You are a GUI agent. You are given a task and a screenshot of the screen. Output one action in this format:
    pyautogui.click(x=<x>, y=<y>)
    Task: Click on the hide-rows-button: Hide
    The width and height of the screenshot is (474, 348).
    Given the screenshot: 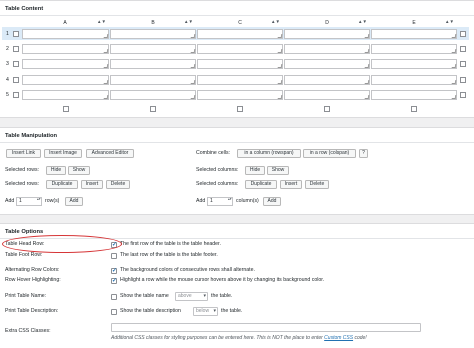 What is the action you would take?
    pyautogui.click(x=56, y=170)
    